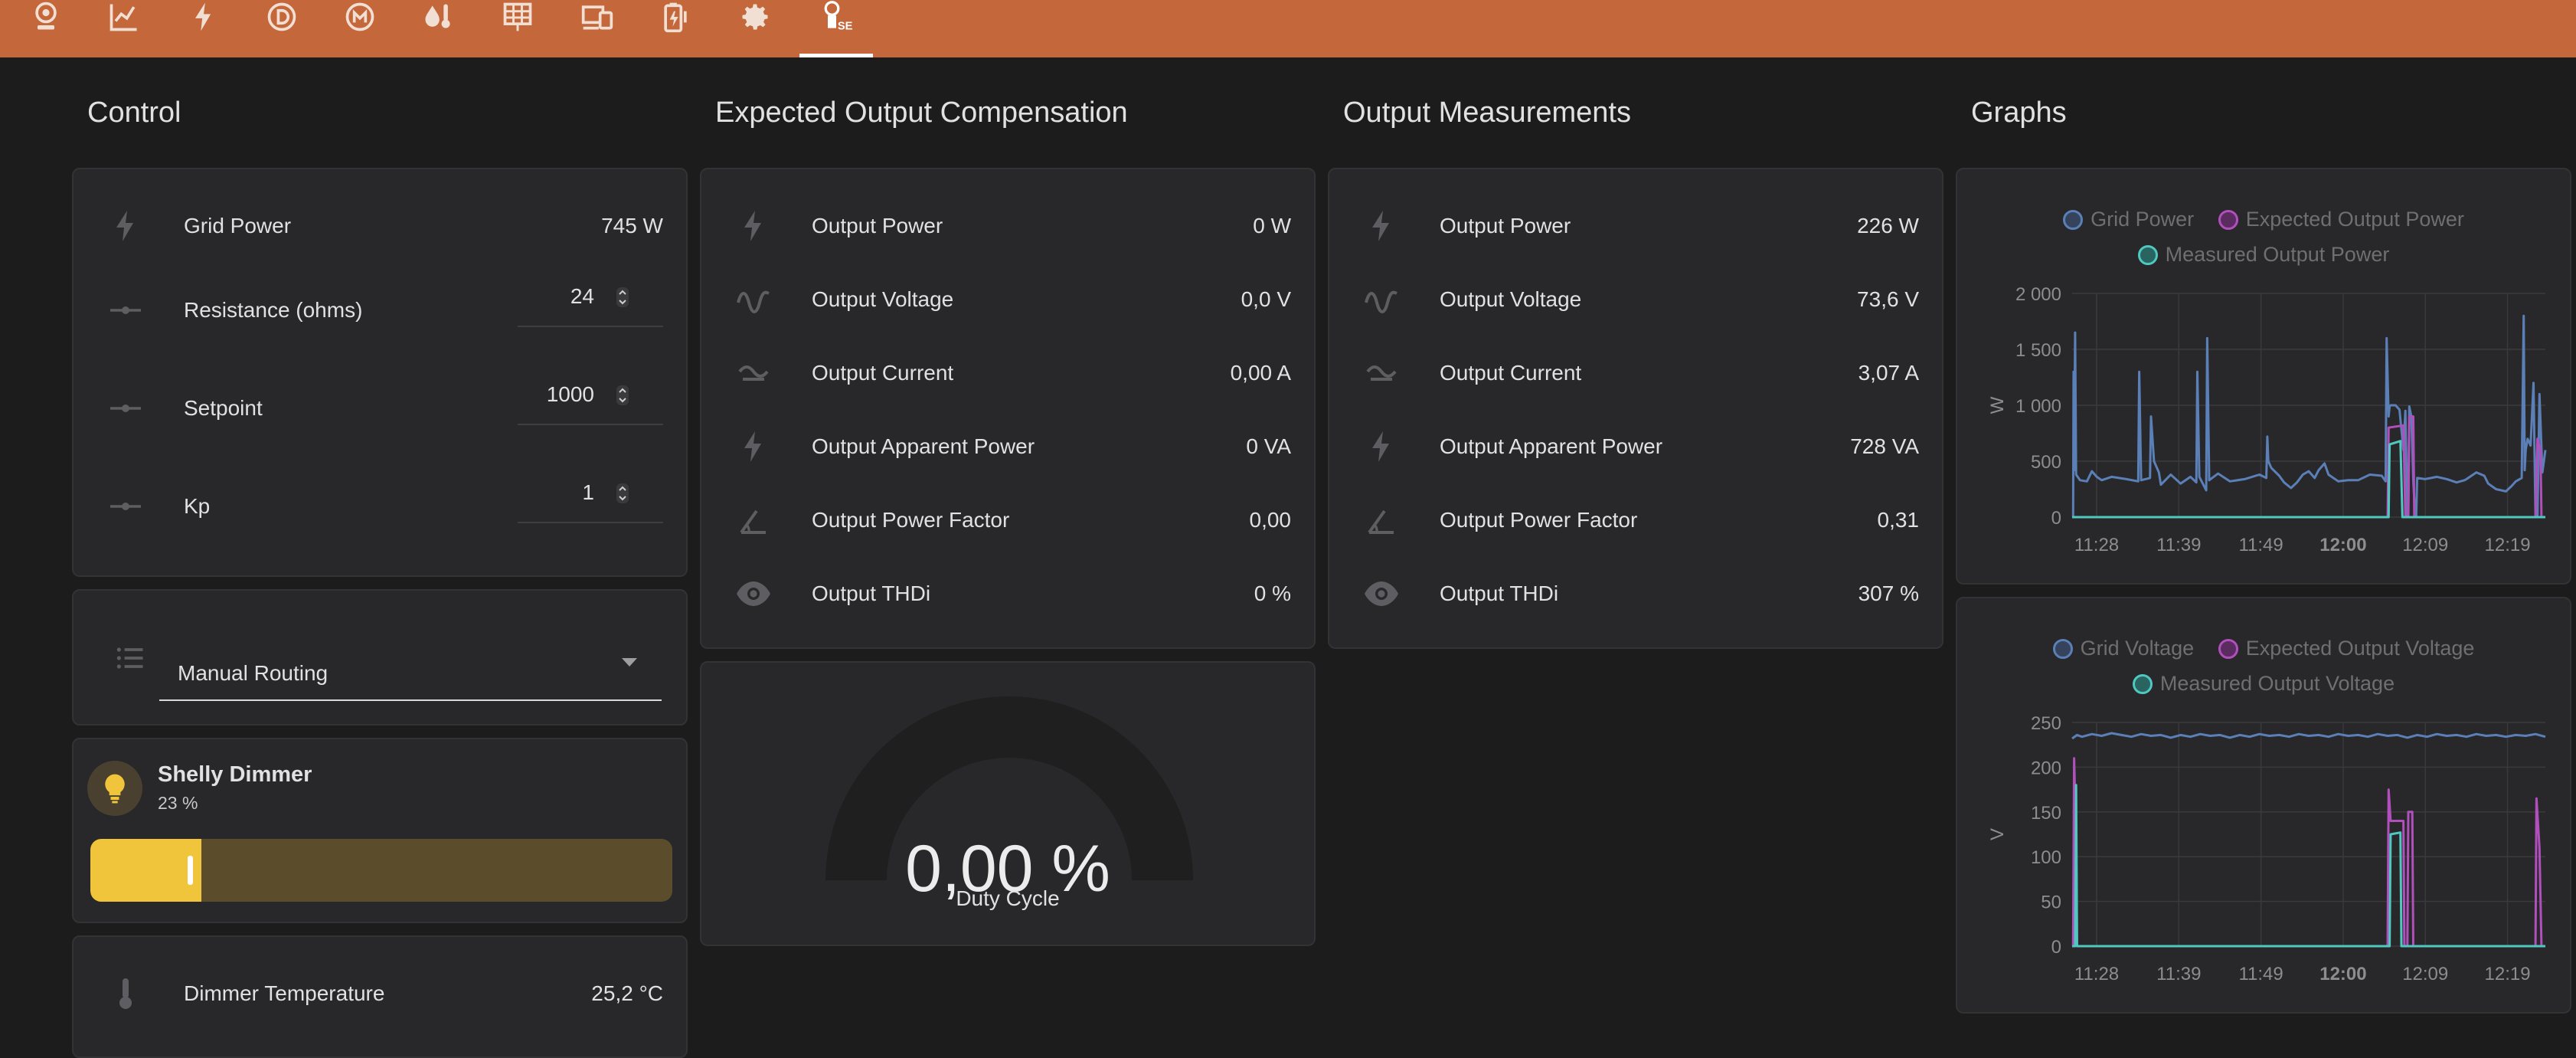  I want to click on measured-output-current-row: Output Current 3,07 A, so click(1635, 373).